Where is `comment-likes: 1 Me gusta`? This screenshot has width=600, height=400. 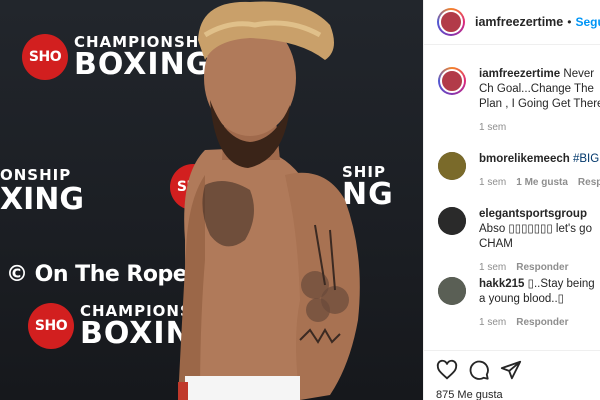 comment-likes: 1 Me gusta is located at coordinates (542, 182).